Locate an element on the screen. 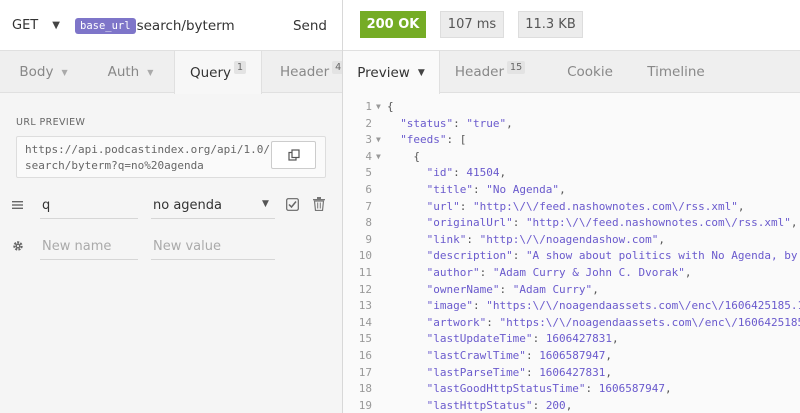 Image resolution: width=800 pixels, height=413 pixels. new-value-input: New value is located at coordinates (213, 247).